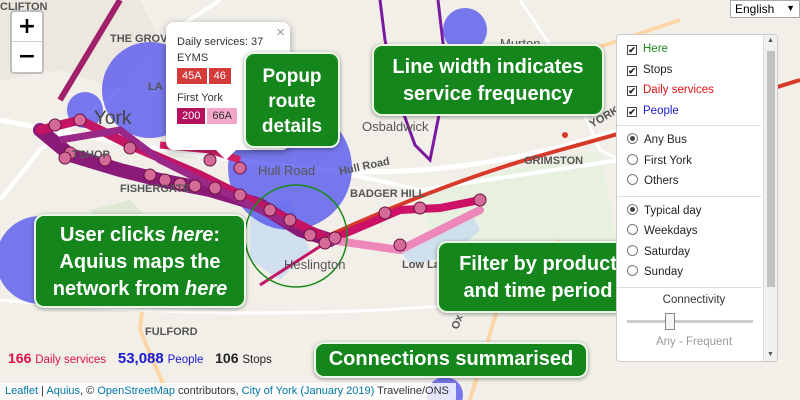  Describe the element at coordinates (694, 252) in the screenshot. I see `period-option-saturday: Saturday` at that location.